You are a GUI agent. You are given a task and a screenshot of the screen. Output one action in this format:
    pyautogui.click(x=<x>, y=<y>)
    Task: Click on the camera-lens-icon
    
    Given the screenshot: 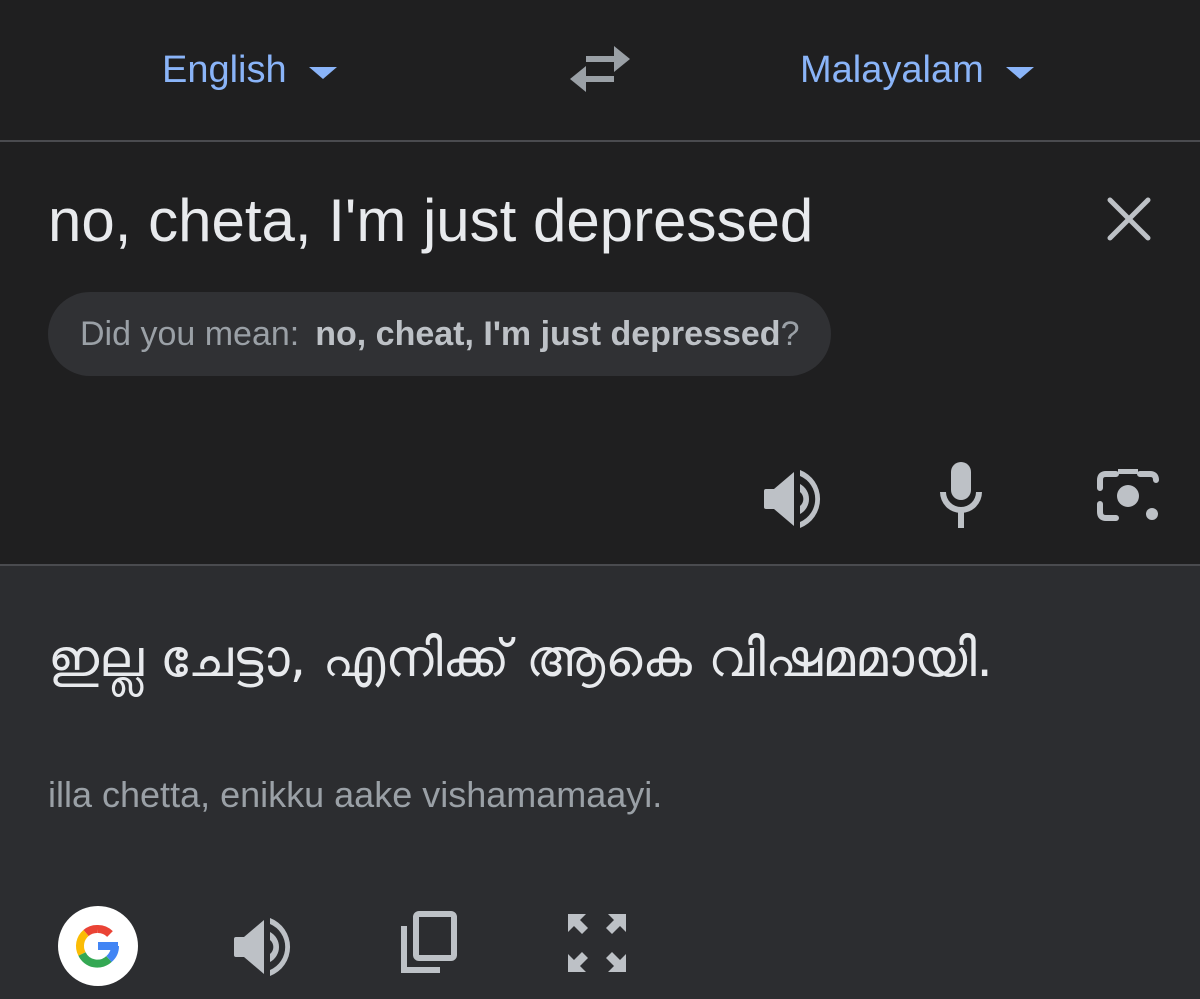 What is the action you would take?
    pyautogui.click(x=1128, y=495)
    